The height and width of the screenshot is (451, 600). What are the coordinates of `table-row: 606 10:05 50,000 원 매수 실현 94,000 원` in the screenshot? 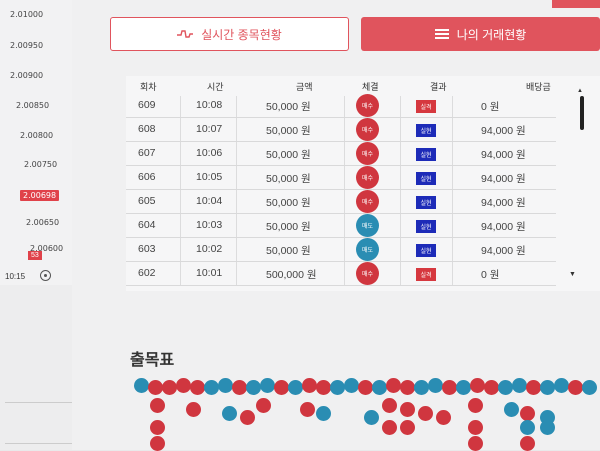 It's located at (341, 178).